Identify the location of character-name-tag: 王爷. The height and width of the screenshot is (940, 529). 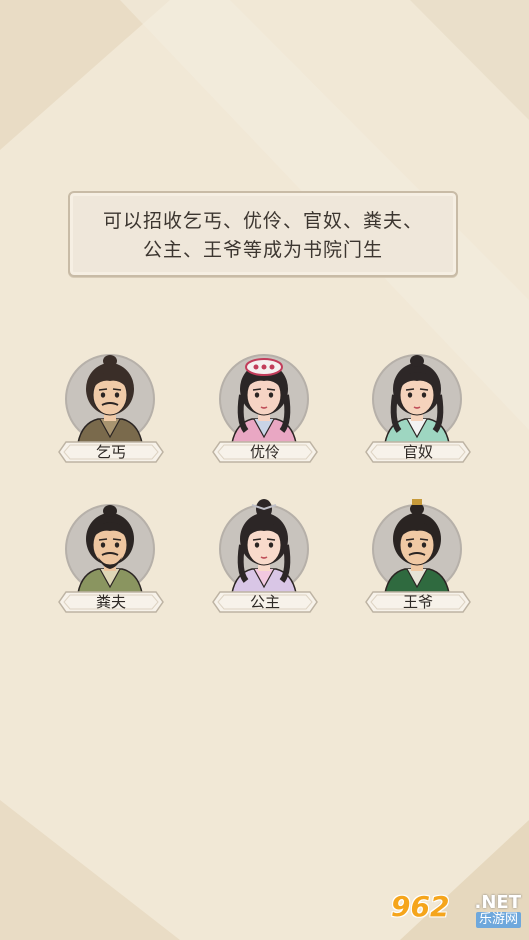
(418, 602).